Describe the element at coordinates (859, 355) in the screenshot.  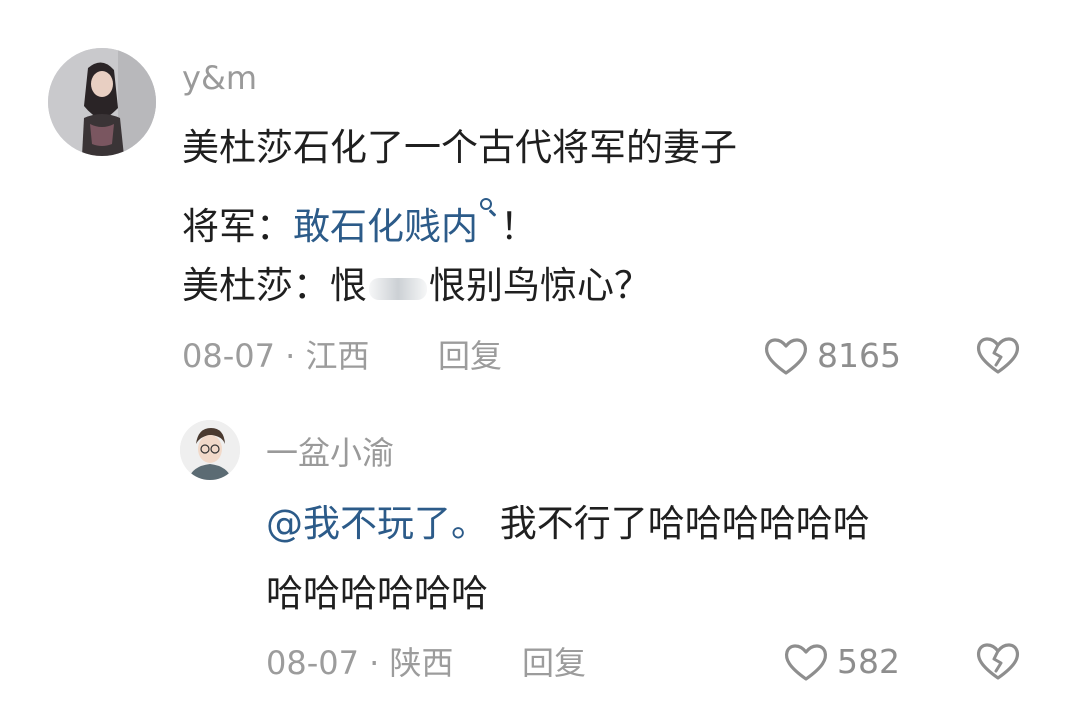
I see `like-count: 8165` at that location.